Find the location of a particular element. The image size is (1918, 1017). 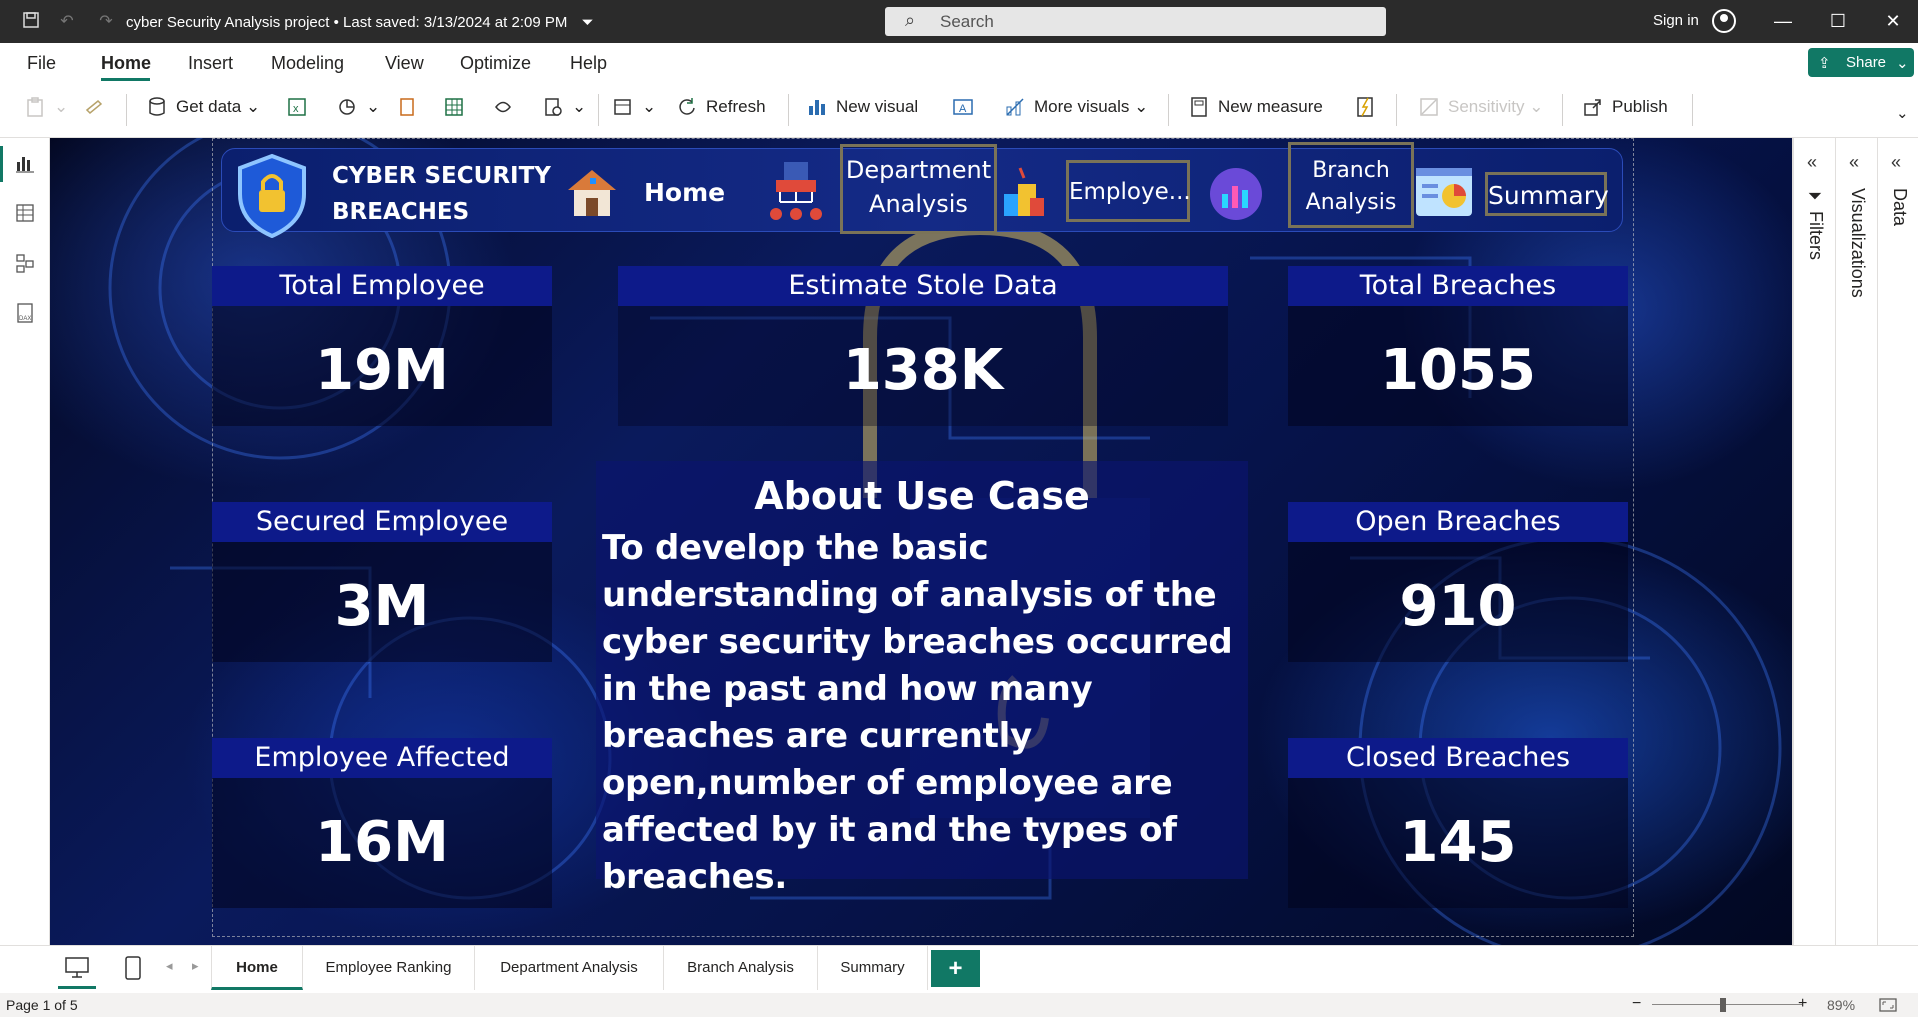

get-data-label: Get data is located at coordinates (209, 106).